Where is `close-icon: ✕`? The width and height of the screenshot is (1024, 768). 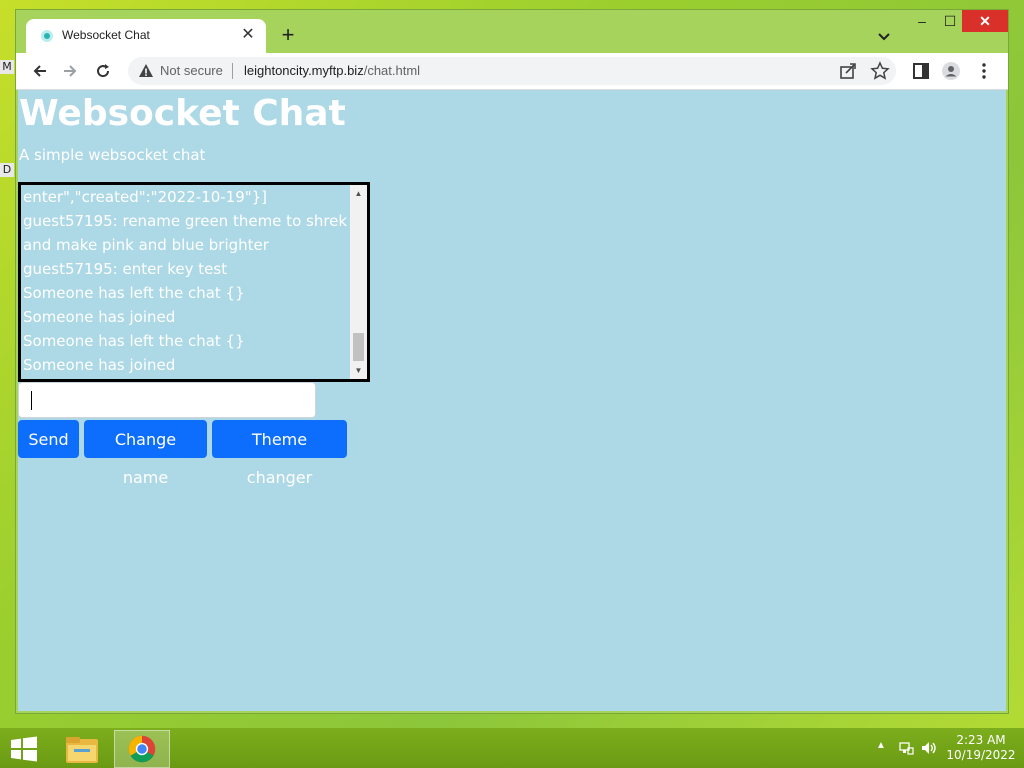 close-icon: ✕ is located at coordinates (248, 35).